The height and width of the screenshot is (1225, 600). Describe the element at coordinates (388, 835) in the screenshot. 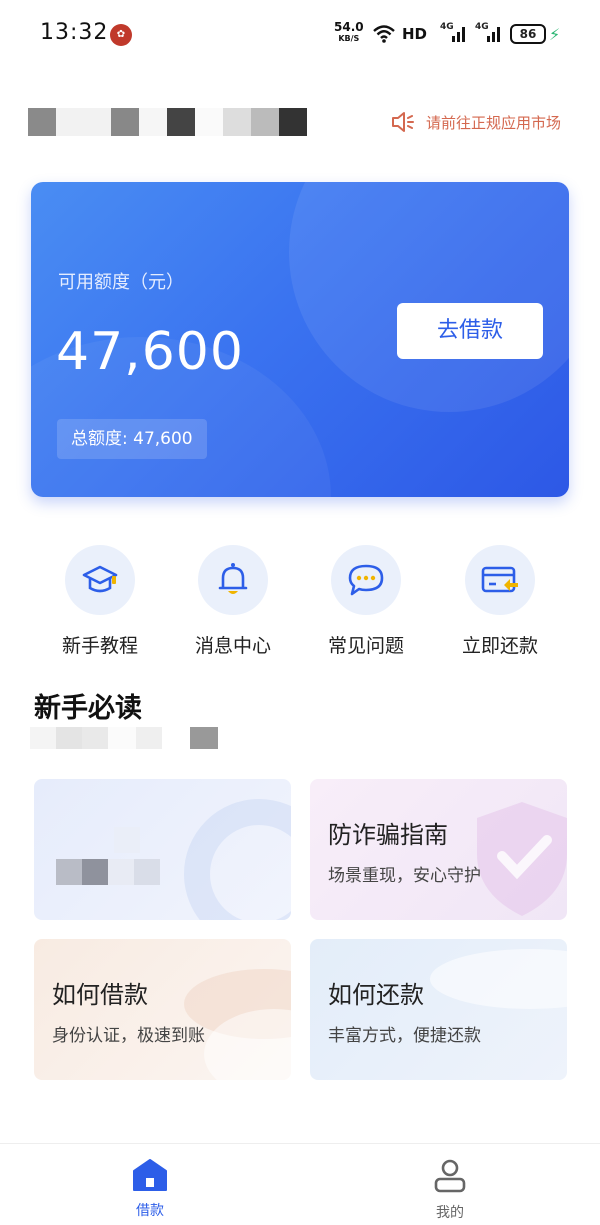

I see `tile-title: 防诈骗指南` at that location.